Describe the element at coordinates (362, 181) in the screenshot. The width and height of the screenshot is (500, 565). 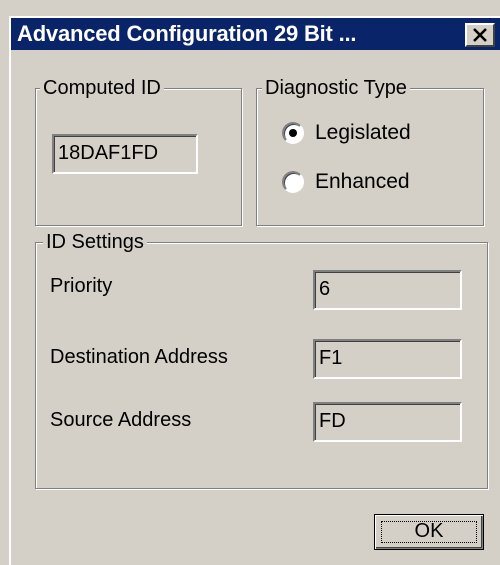
I see `radio-enhanced-label: Enhanced` at that location.